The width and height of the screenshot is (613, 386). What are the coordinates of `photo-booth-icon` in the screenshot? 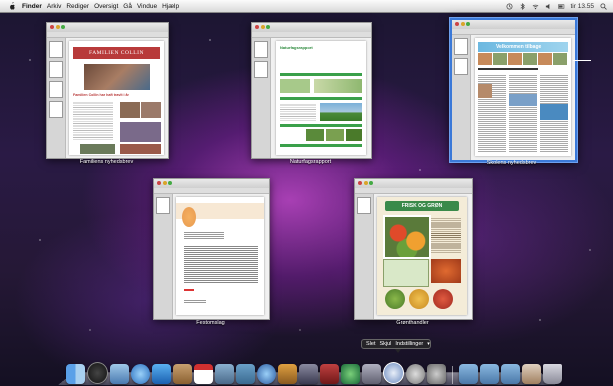 It's located at (329, 374).